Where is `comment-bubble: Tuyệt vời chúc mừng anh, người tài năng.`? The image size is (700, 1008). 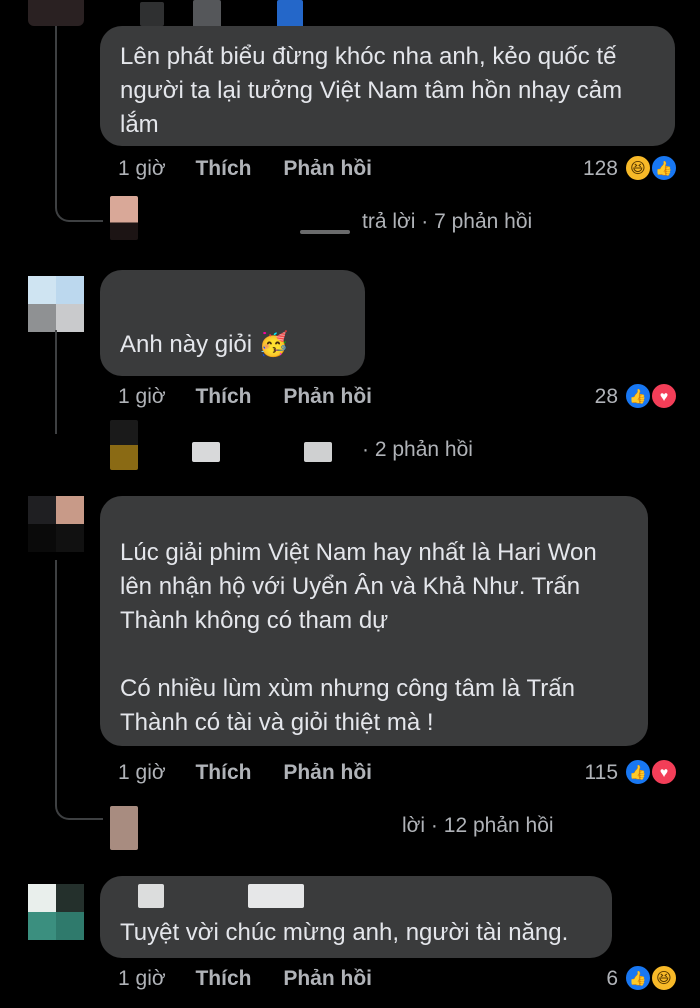
comment-bubble: Tuyệt vời chúc mừng anh, người tài năng. is located at coordinates (356, 917).